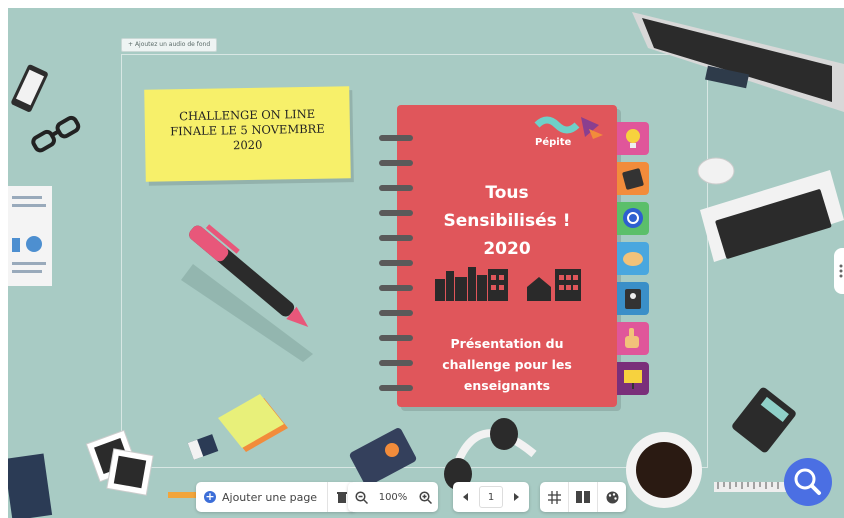 The image size is (844, 518). I want to click on next-page-button, so click(516, 497).